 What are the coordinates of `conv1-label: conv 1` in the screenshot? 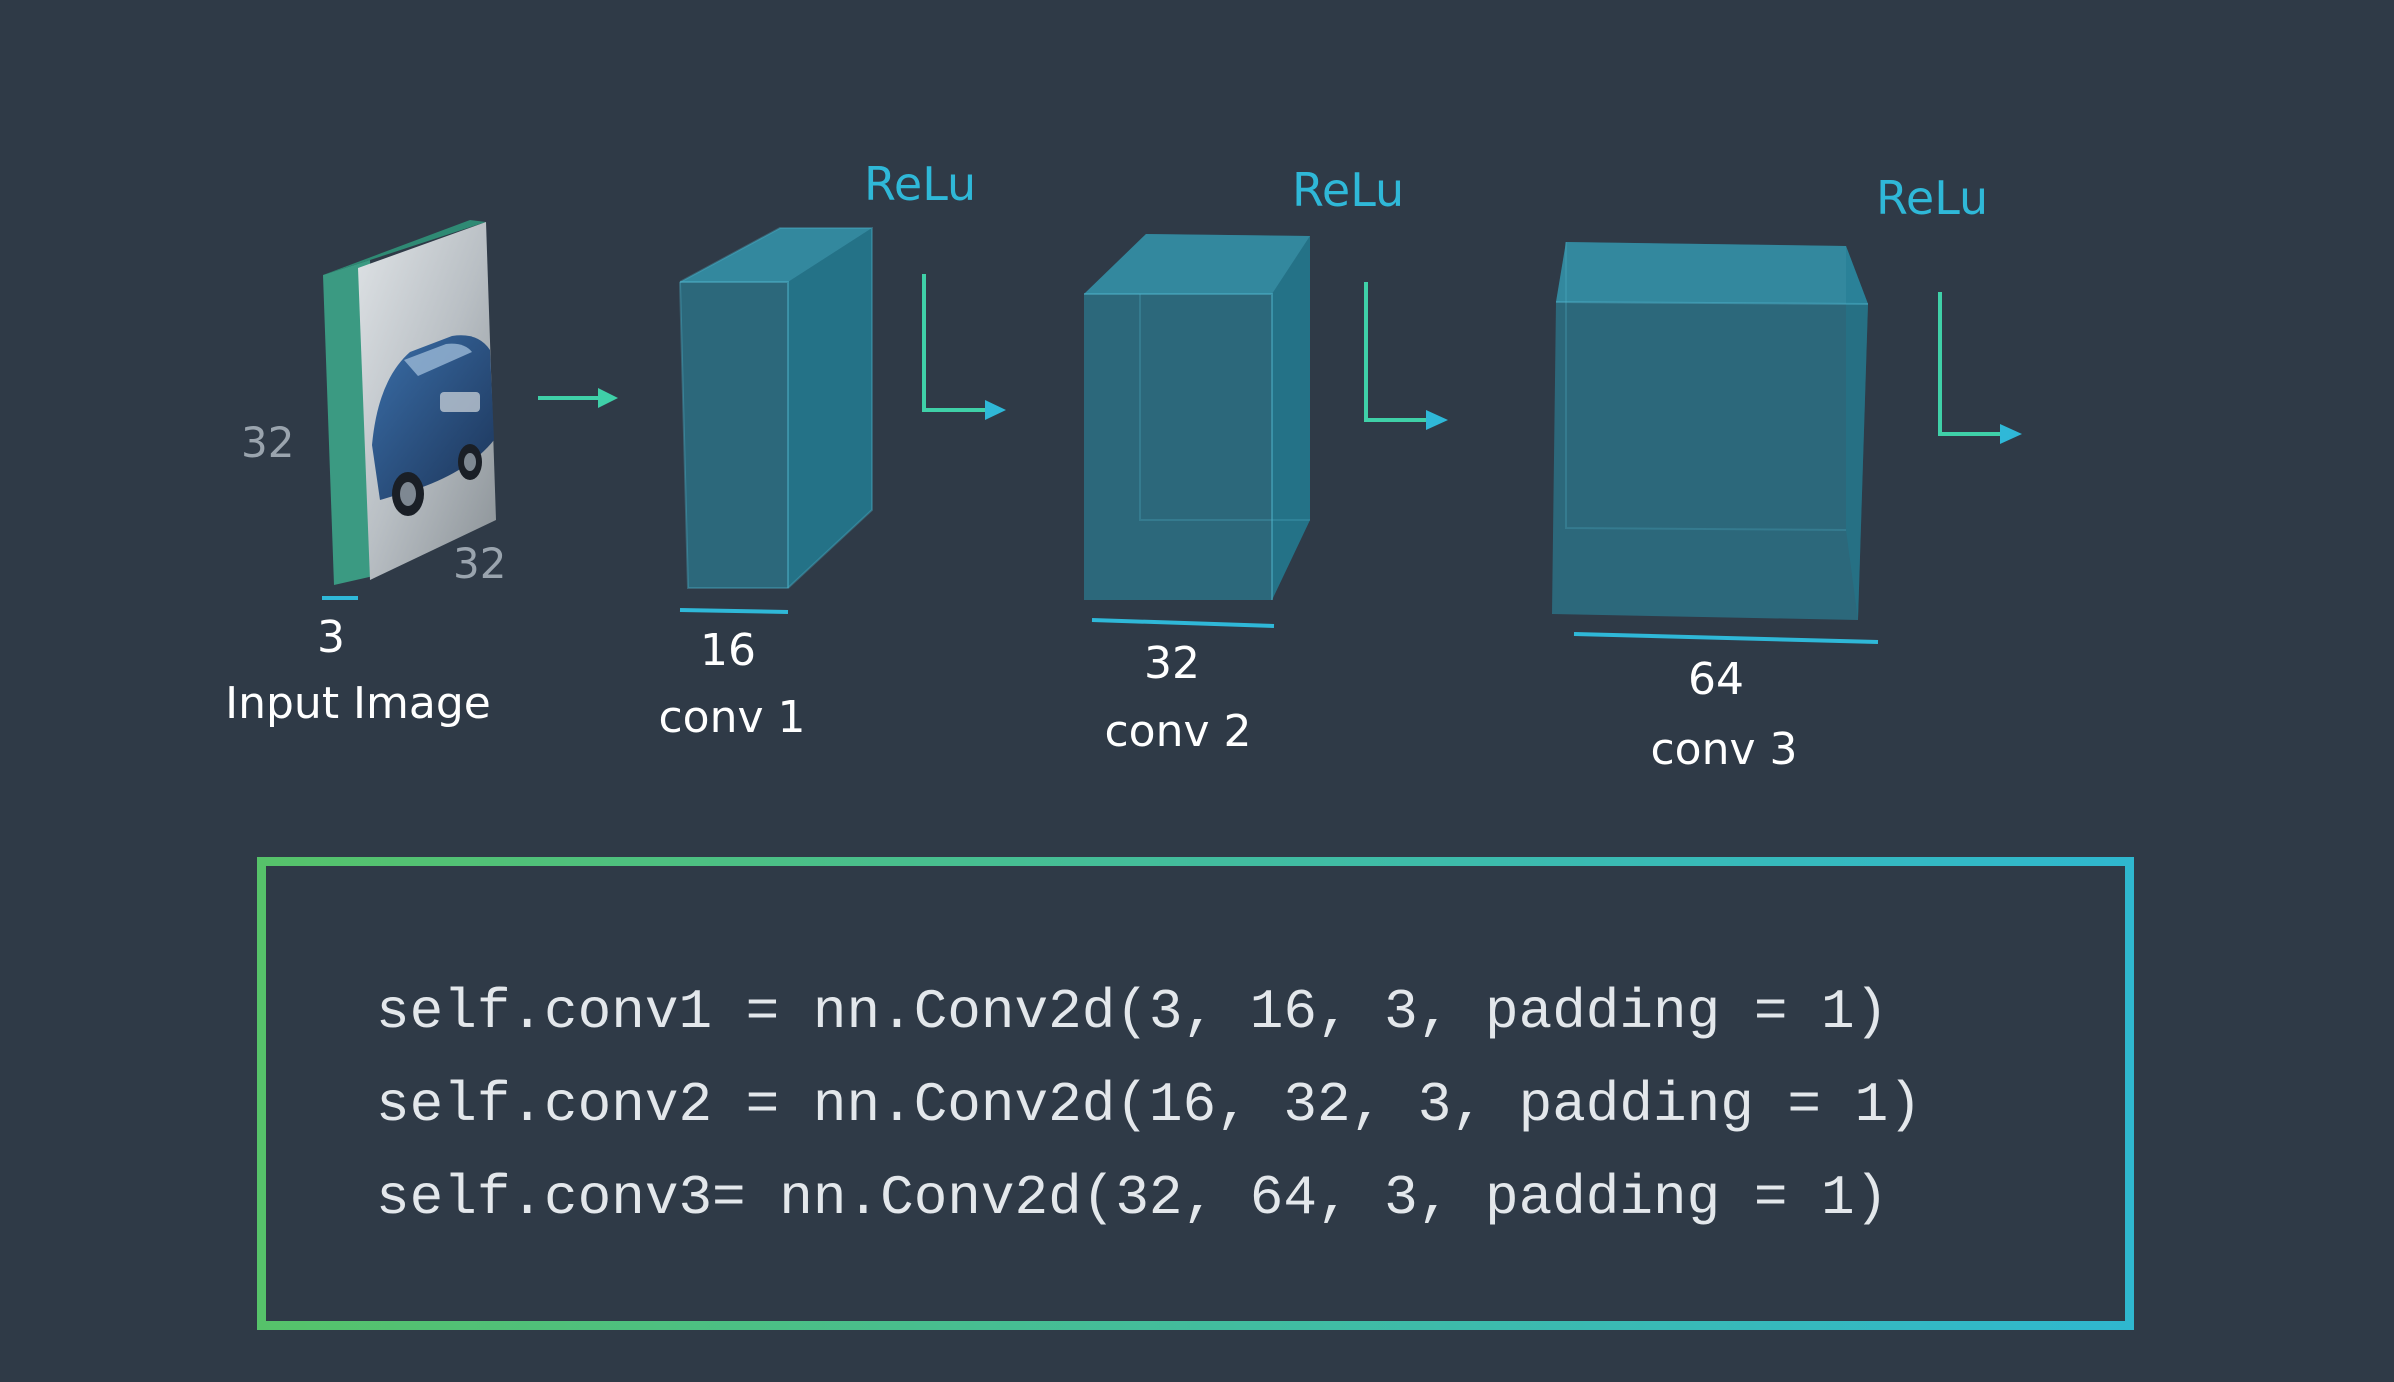 It's located at (731, 717).